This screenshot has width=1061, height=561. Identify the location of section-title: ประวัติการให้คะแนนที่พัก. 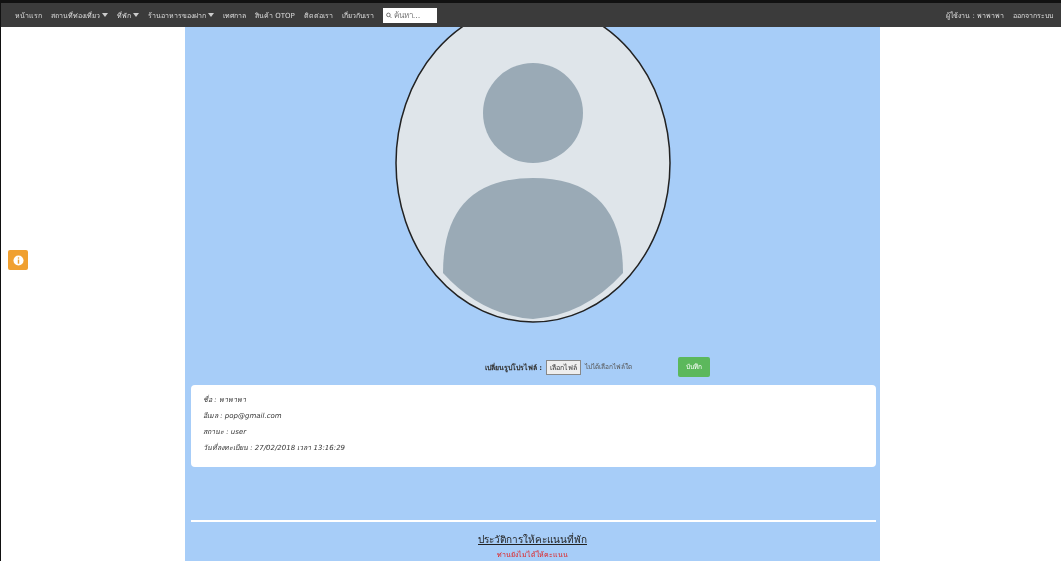
(532, 539).